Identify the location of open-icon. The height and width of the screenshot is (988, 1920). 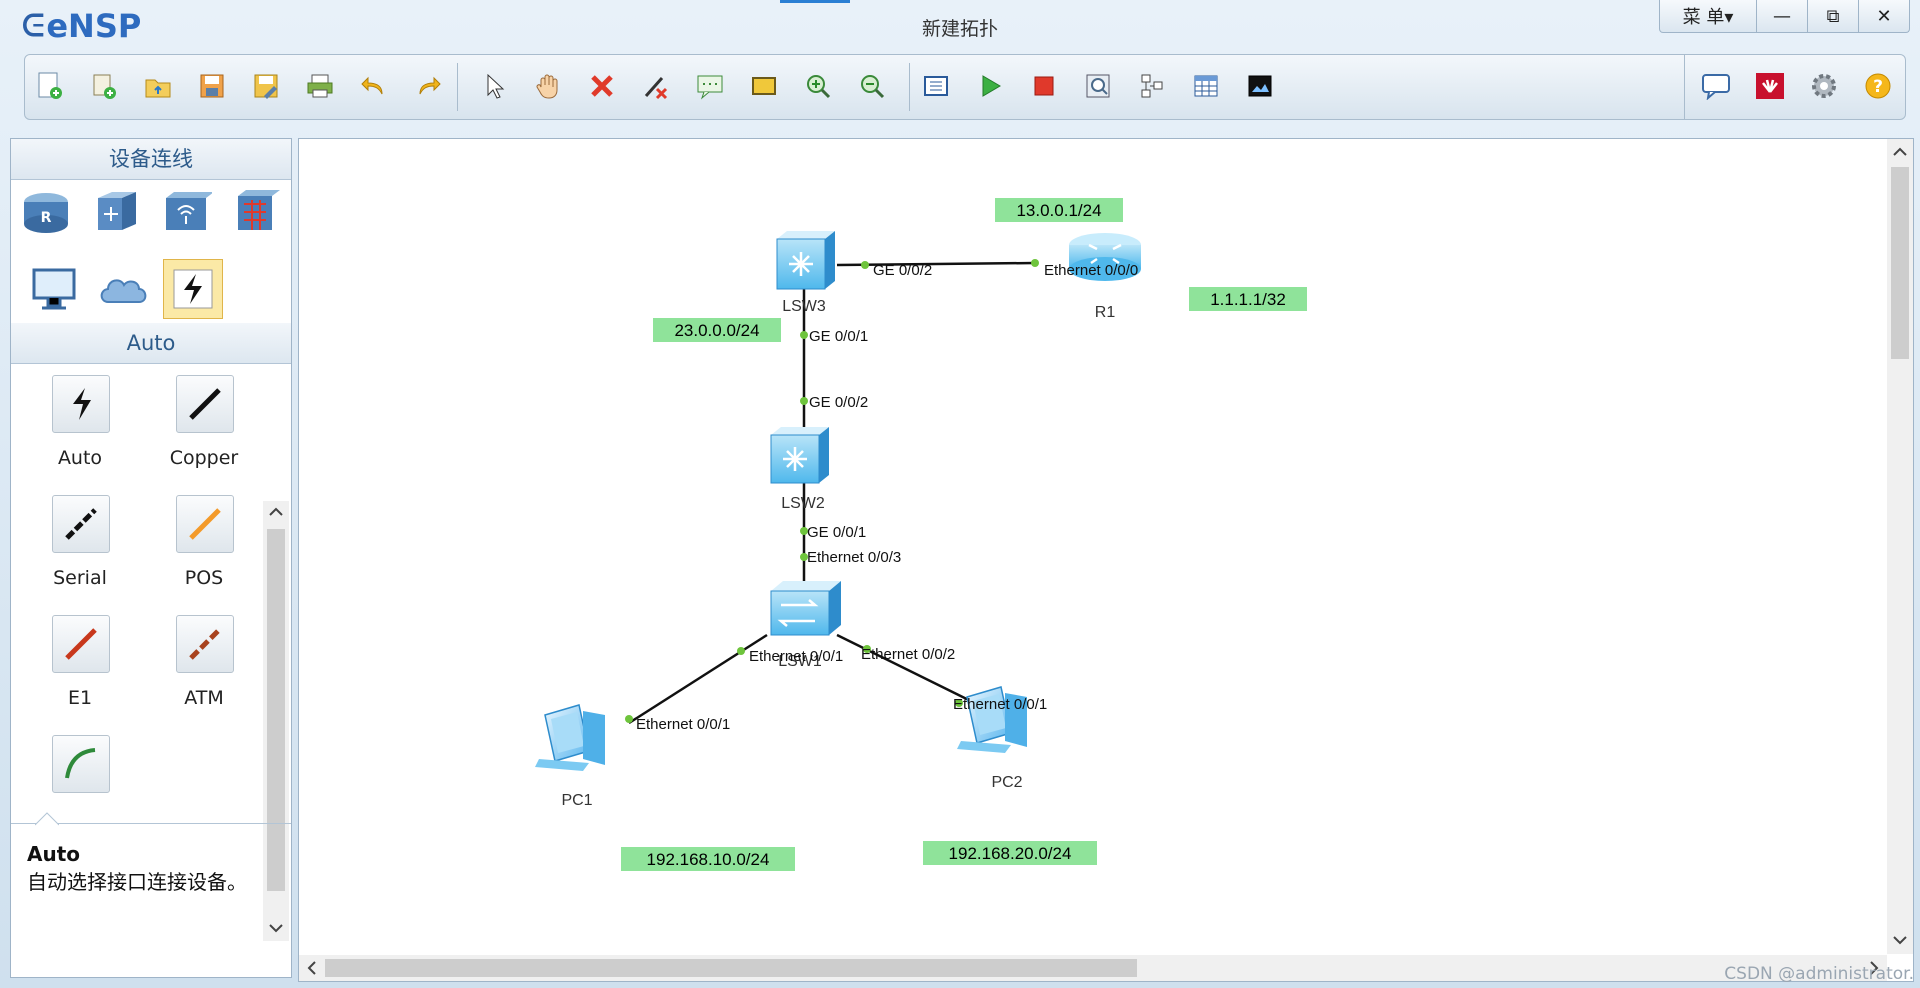
(158, 86).